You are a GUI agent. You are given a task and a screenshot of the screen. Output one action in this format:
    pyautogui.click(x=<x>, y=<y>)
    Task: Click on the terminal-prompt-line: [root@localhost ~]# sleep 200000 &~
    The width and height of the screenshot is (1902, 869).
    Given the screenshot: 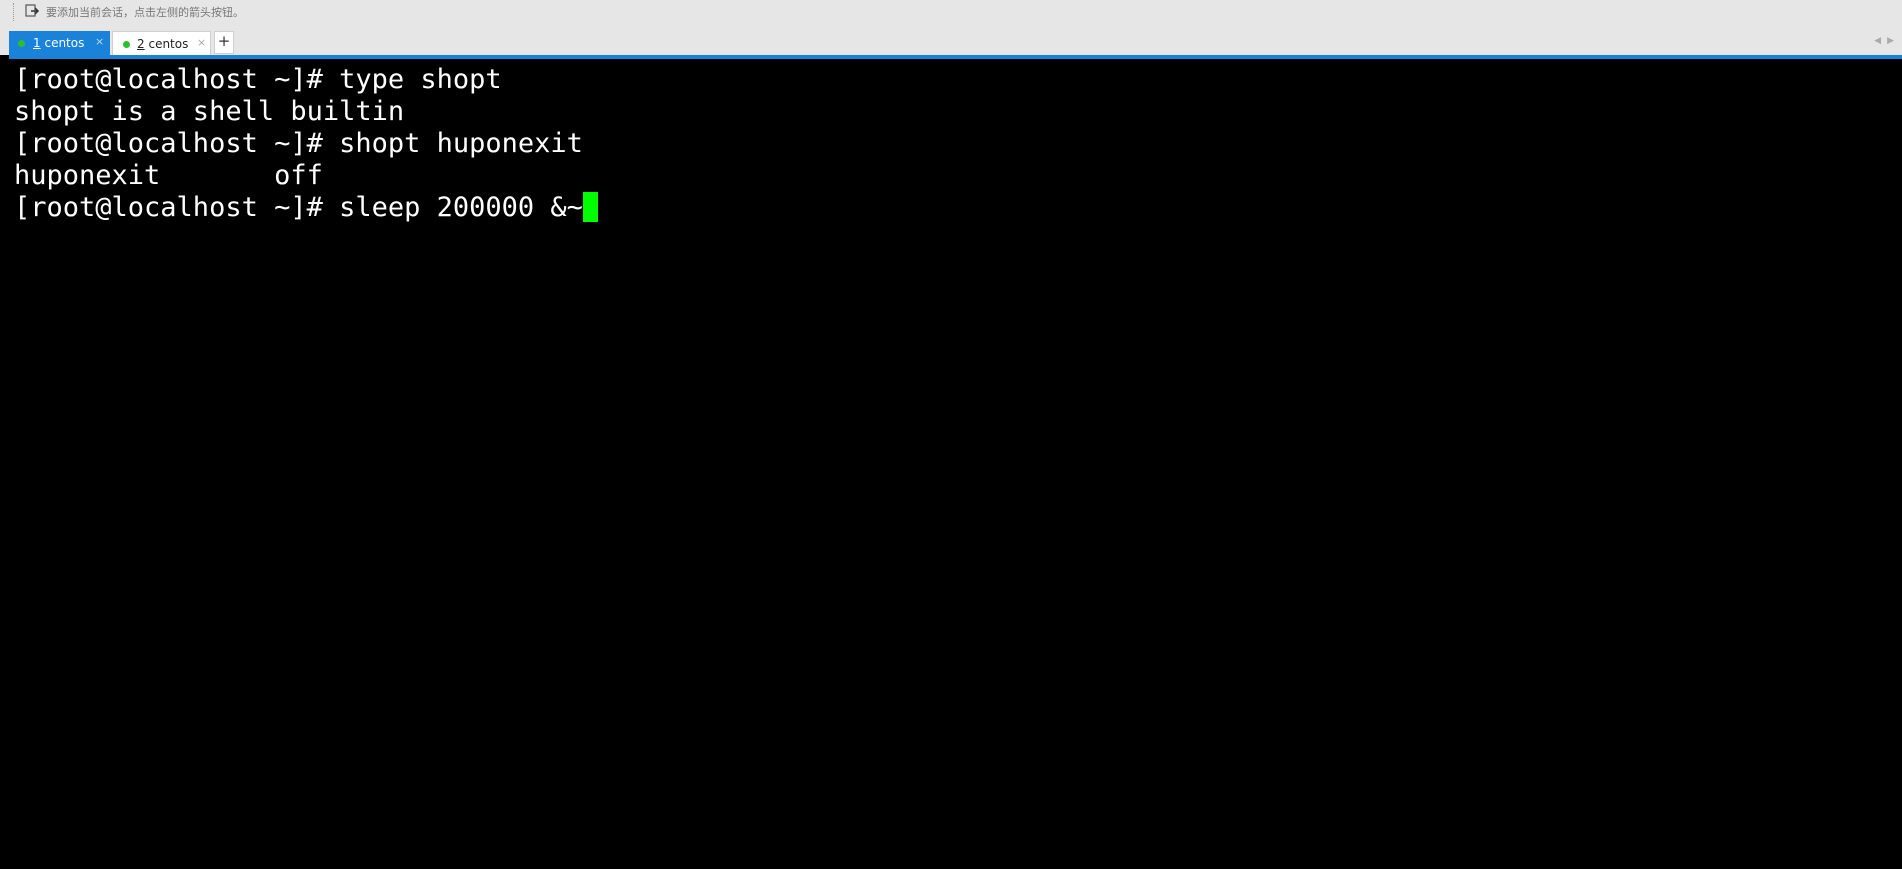 What is the action you would take?
    pyautogui.click(x=306, y=208)
    